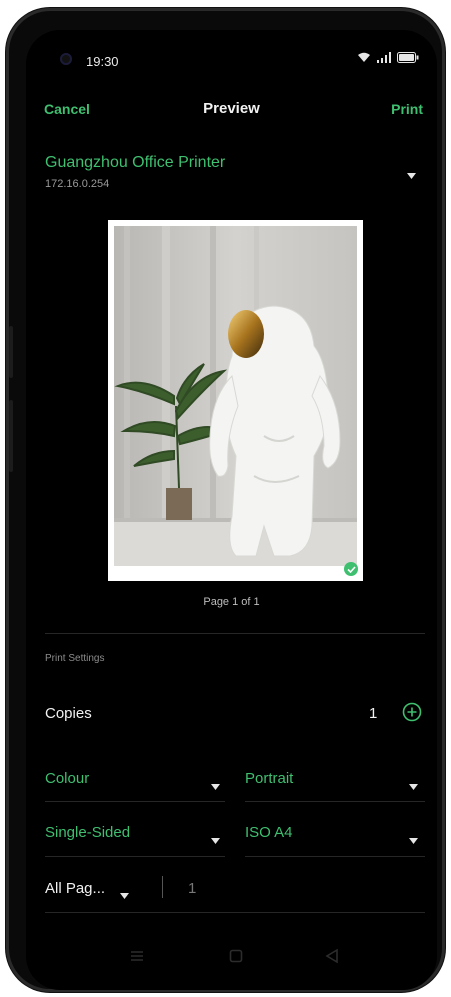 The height and width of the screenshot is (997, 451). I want to click on pages-range-input, so click(218, 888).